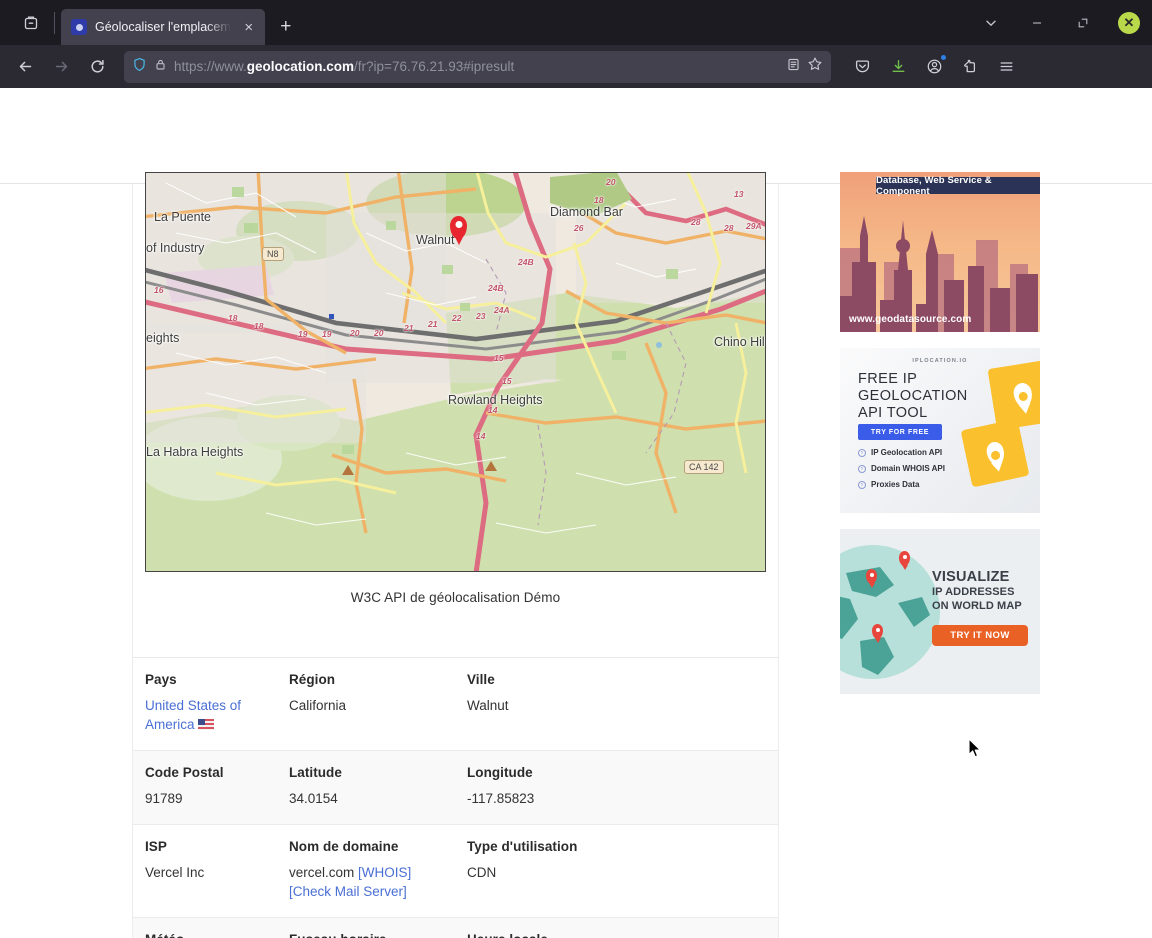 The height and width of the screenshot is (938, 1152). I want to click on forward-button, so click(61, 67).